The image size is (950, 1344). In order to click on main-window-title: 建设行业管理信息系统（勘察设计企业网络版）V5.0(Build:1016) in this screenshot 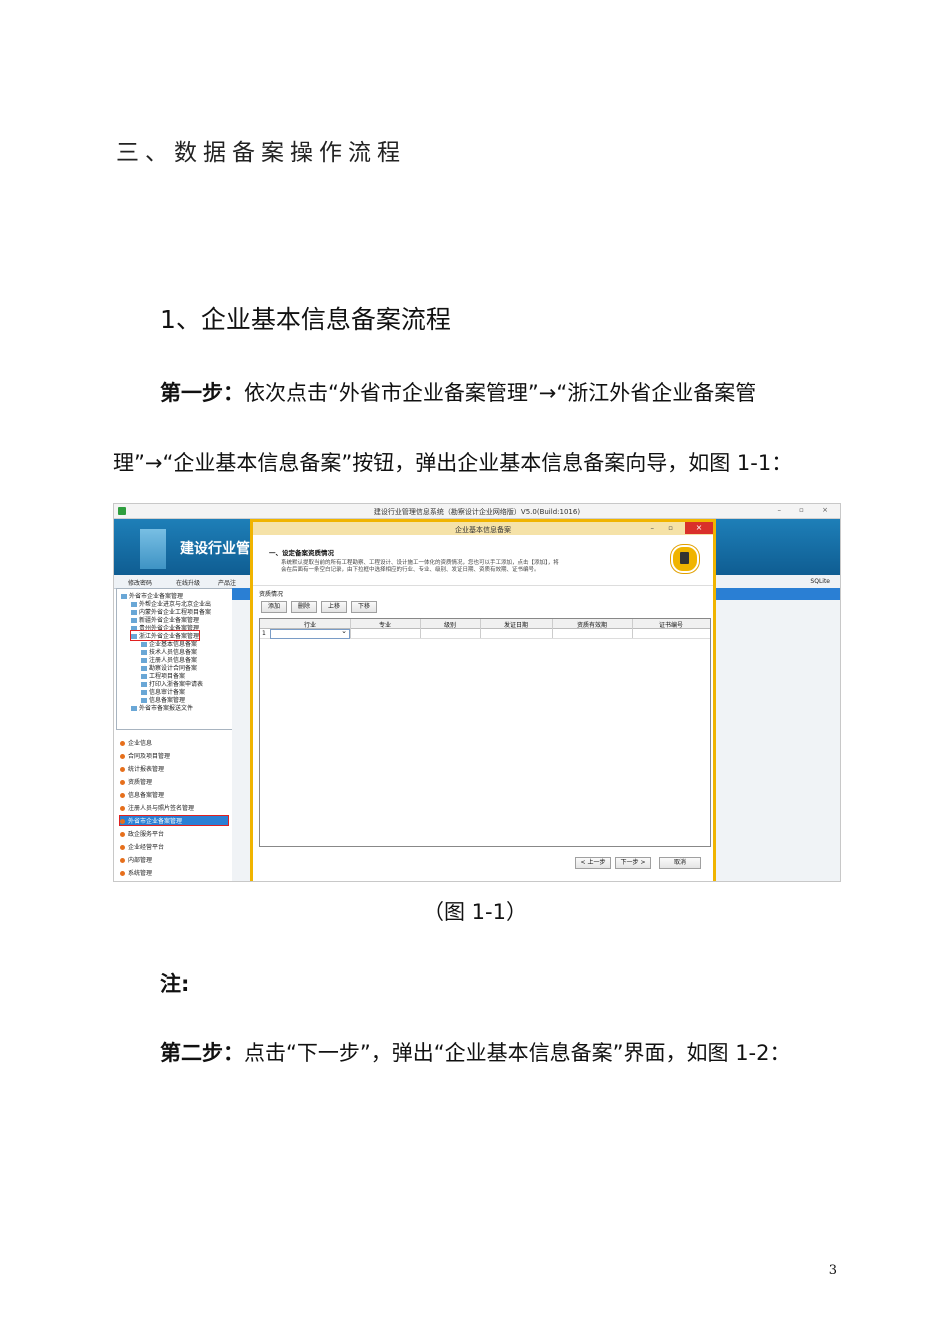, I will do `click(477, 512)`.